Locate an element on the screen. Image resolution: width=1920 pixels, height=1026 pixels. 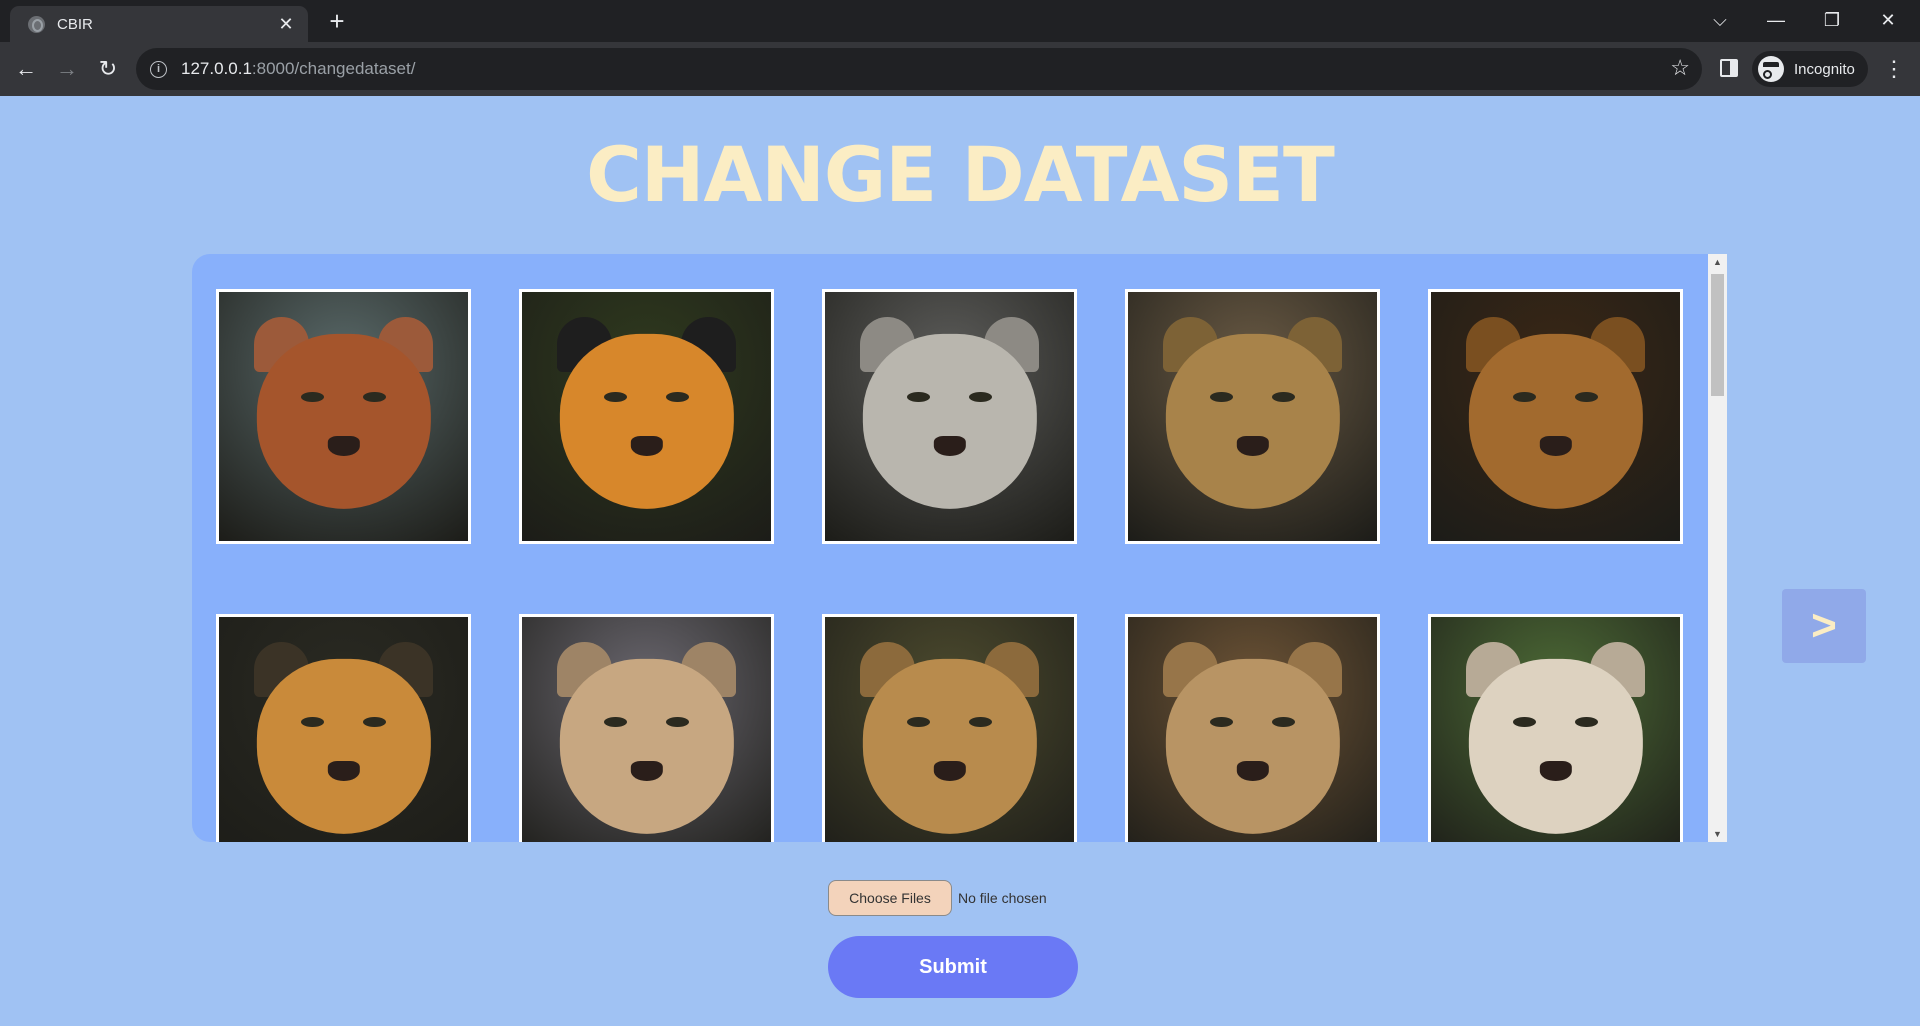
gallery-scrollbar: ▲ ▼ is located at coordinates (1717, 548).